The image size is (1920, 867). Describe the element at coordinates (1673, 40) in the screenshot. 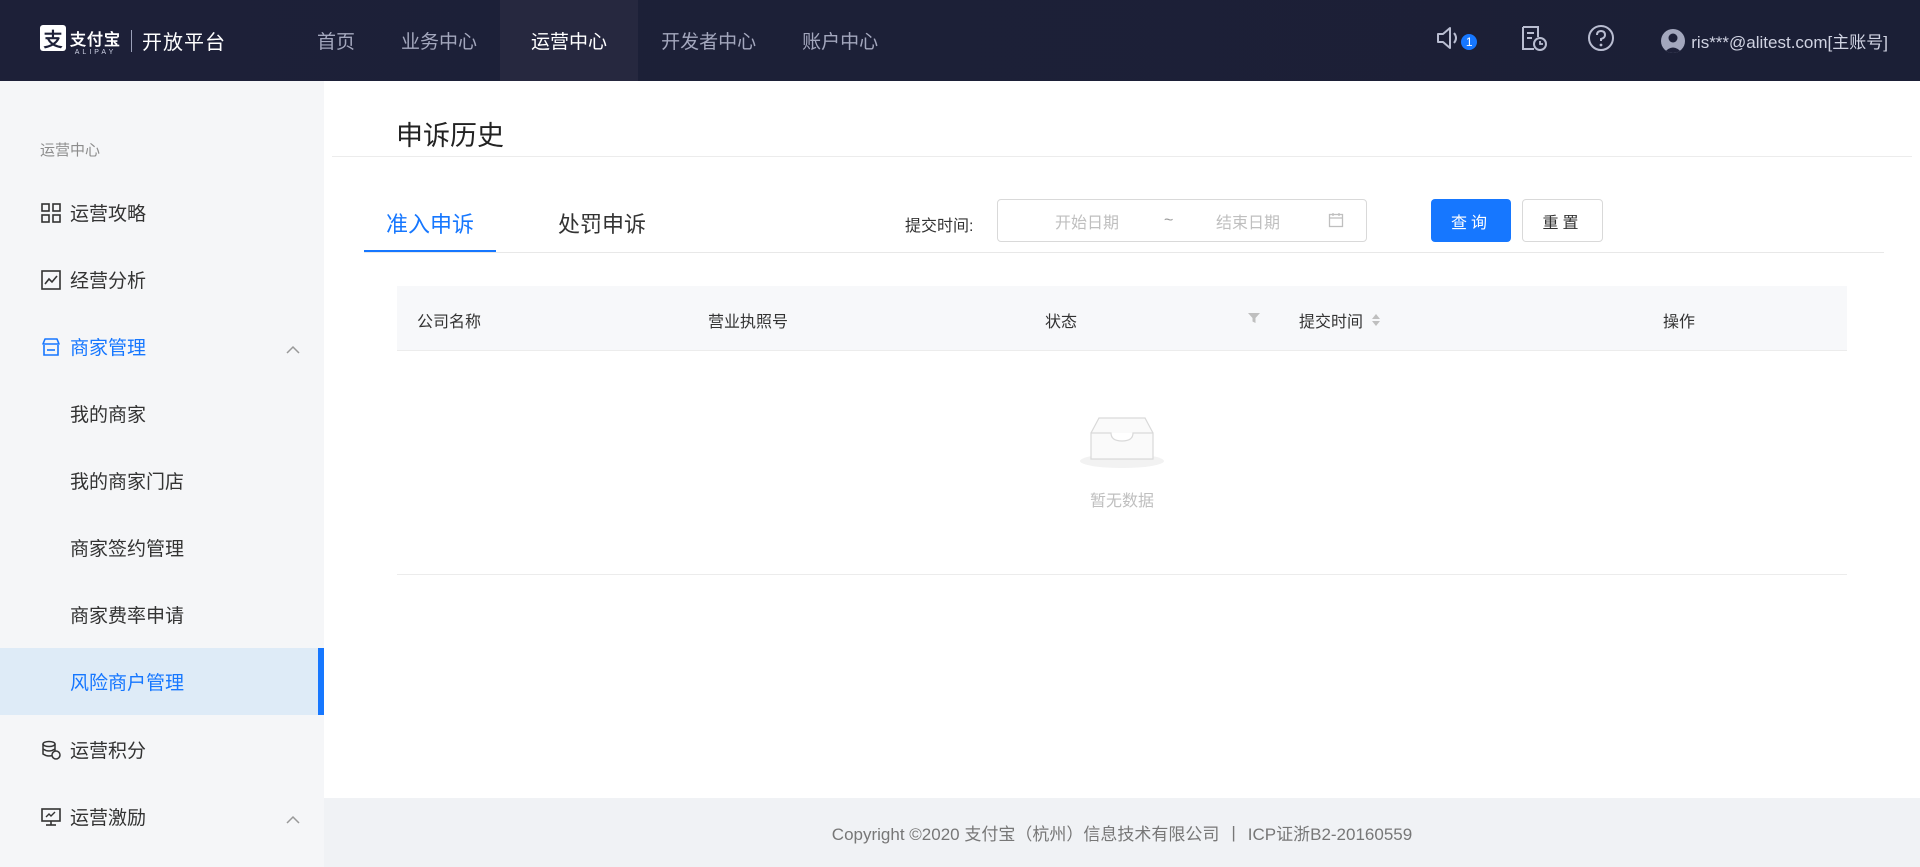

I see `user-avatar-icon` at that location.